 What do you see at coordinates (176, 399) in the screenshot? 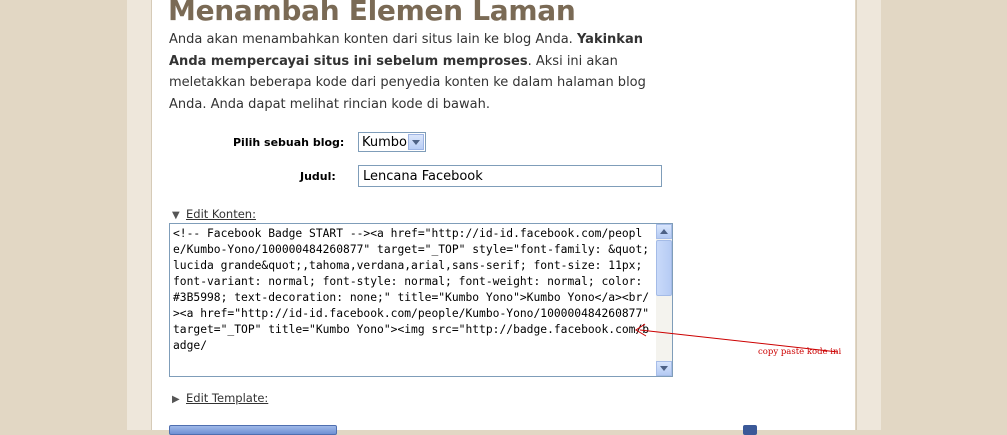
I see `triangle-right-icon: ▶` at bounding box center [176, 399].